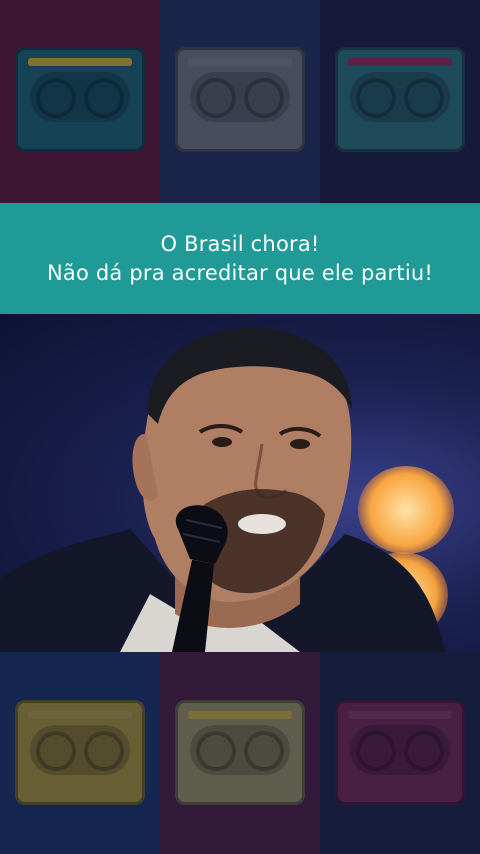  I want to click on caption-line-1: O Brasil chora!, so click(240, 243).